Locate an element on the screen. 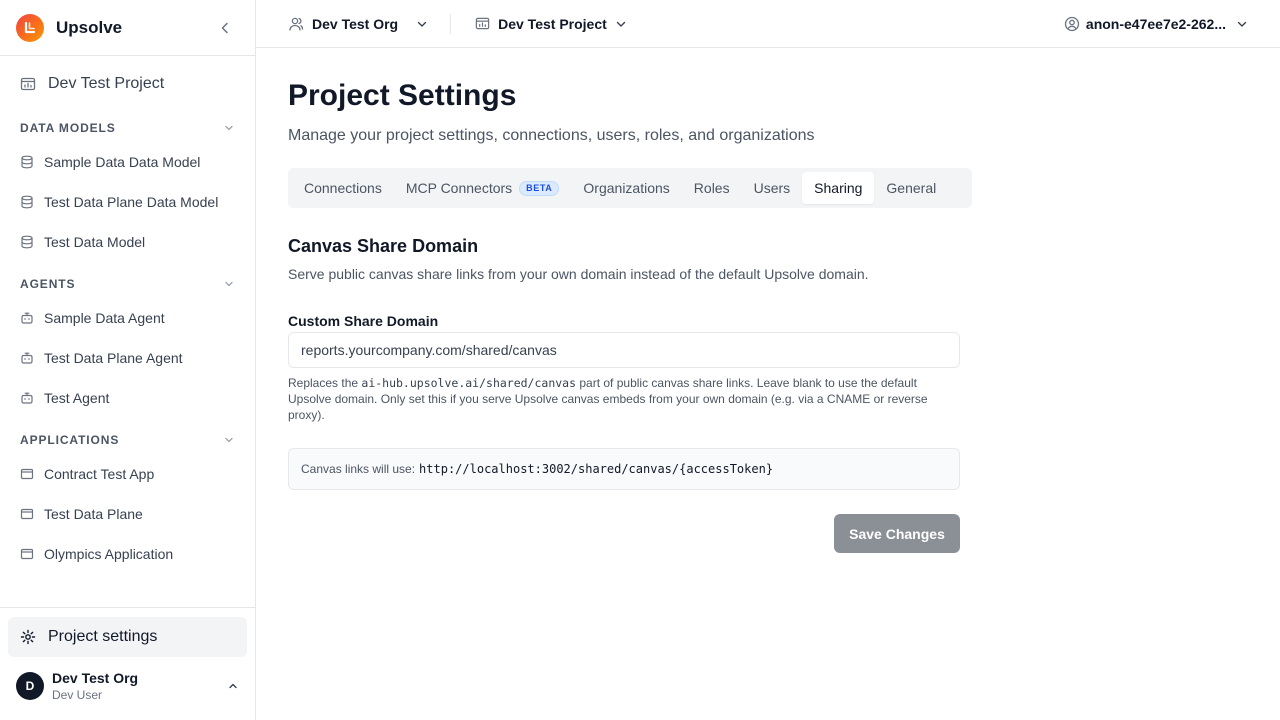  tab-sharing: Sharing is located at coordinates (838, 188).